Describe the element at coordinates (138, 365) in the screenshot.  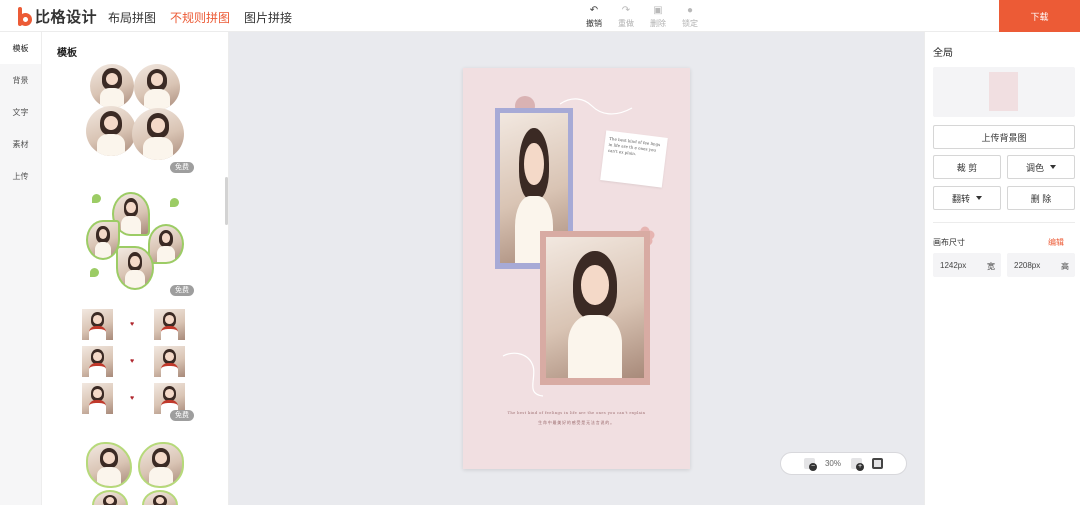
I see `template-card: ♥ ♥ ♥ 免费` at that location.